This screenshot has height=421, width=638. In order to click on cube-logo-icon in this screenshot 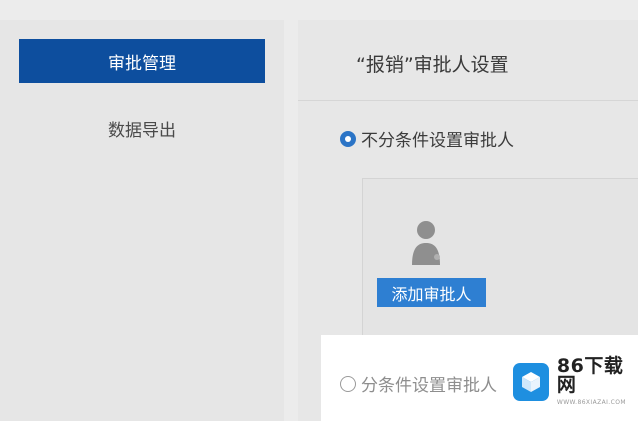, I will do `click(531, 381)`.